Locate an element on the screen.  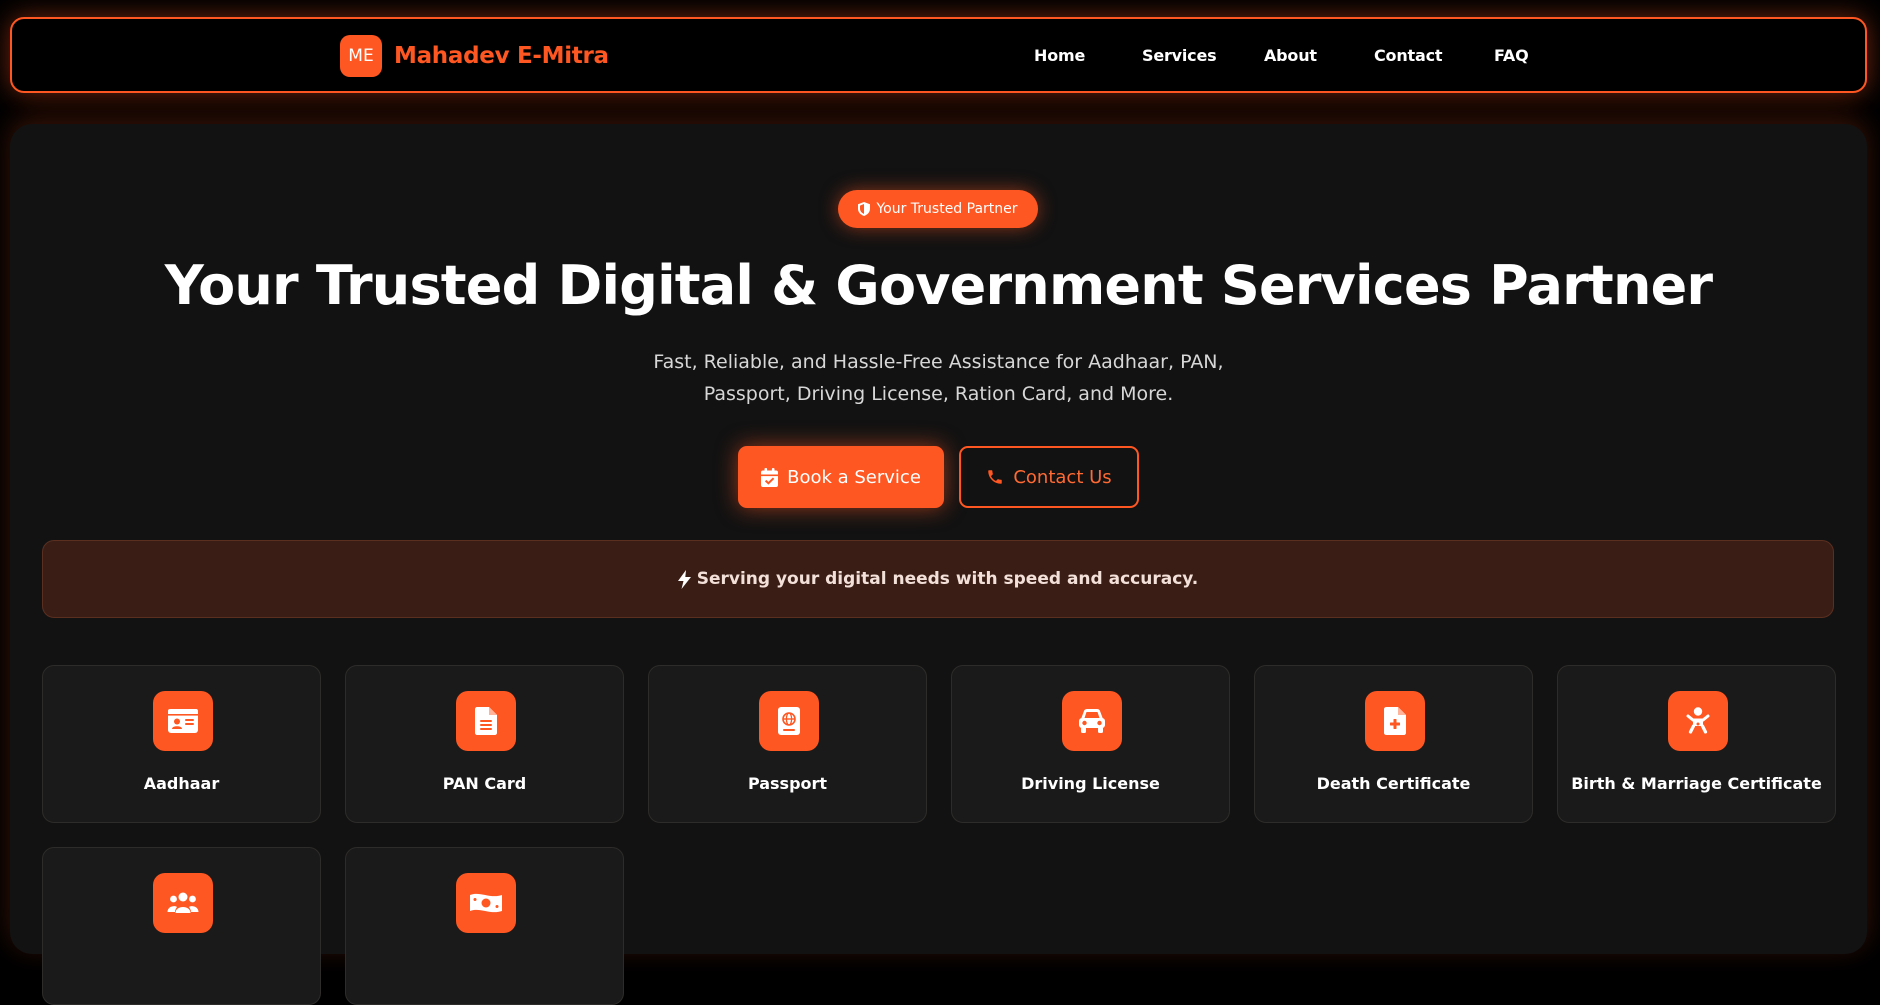
contact-us-button: Contact Us is located at coordinates (1049, 477).